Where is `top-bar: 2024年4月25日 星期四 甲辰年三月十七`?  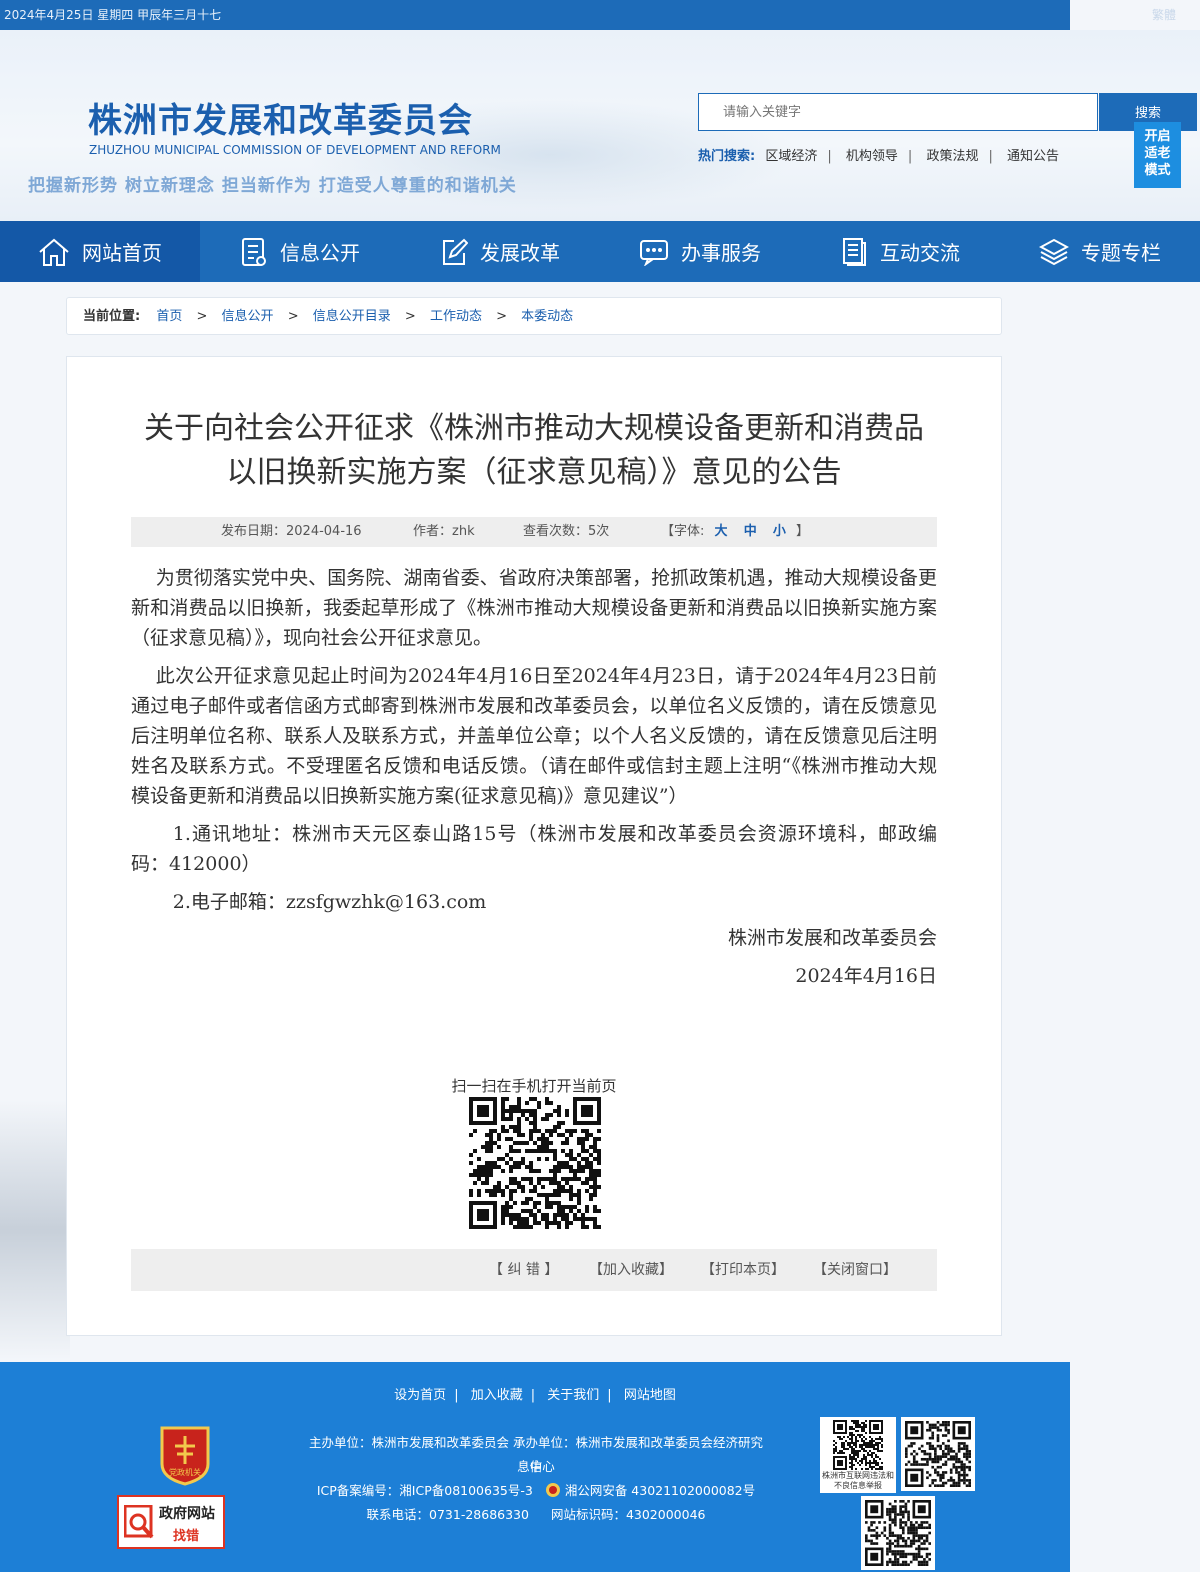
top-bar: 2024年4月25日 星期四 甲辰年三月十七 is located at coordinates (535, 15).